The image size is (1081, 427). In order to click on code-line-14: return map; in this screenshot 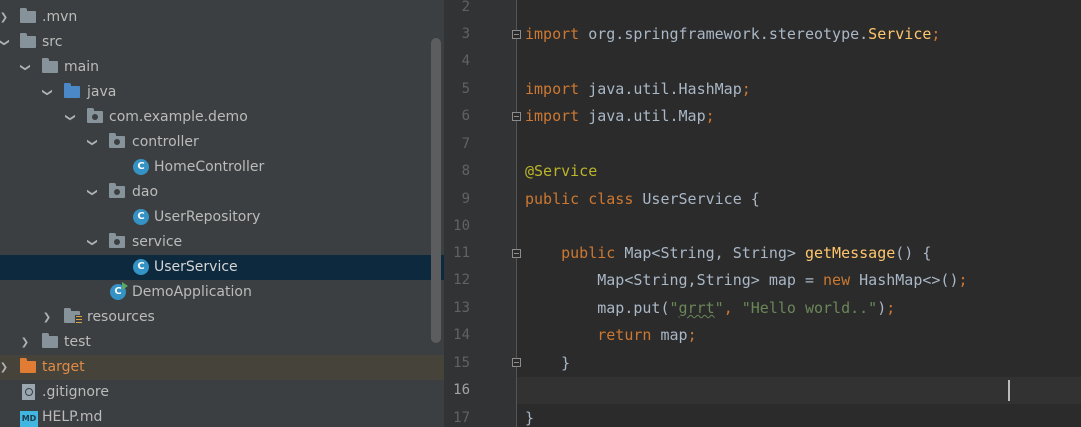, I will do `click(610, 335)`.